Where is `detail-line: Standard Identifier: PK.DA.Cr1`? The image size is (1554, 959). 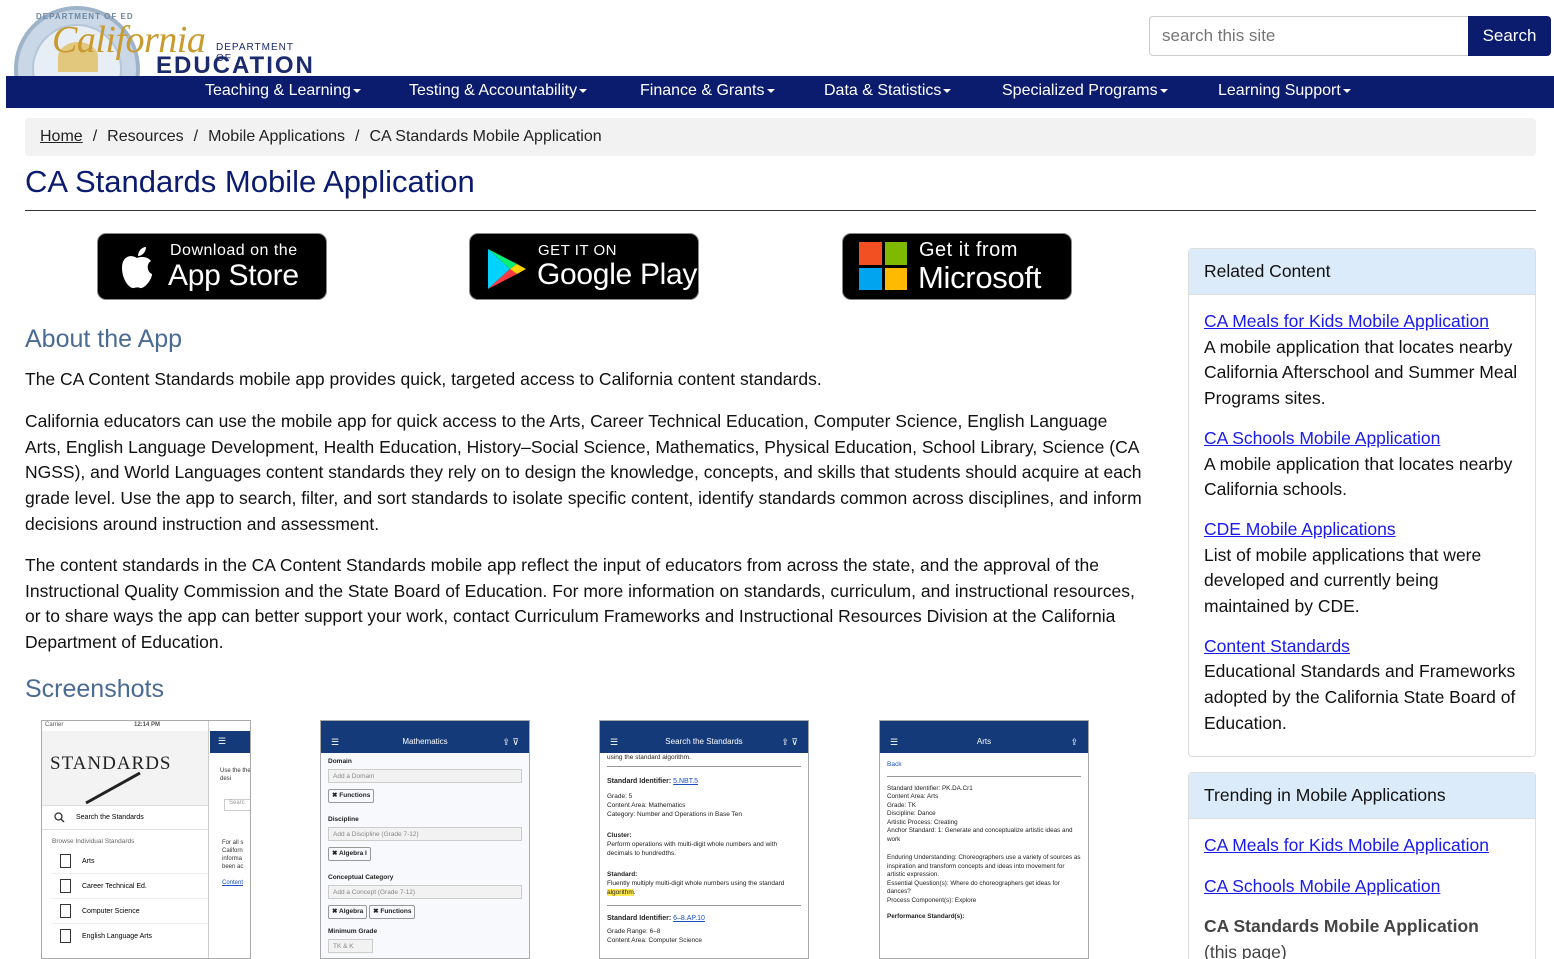 detail-line: Standard Identifier: PK.DA.Cr1 is located at coordinates (930, 788).